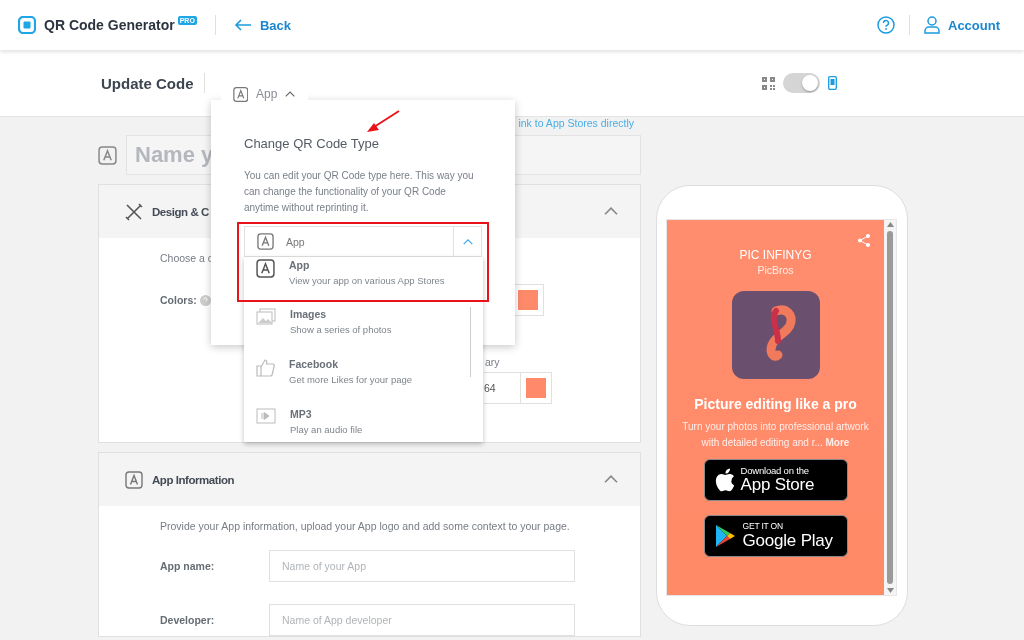 The height and width of the screenshot is (640, 1024). Describe the element at coordinates (864, 240) in the screenshot. I see `share-icon` at that location.